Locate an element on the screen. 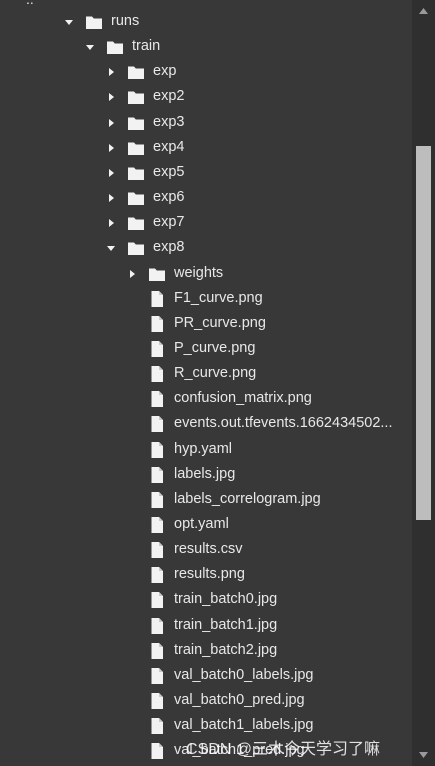 The width and height of the screenshot is (435, 766). tree-item-label: exp5 is located at coordinates (169, 171).